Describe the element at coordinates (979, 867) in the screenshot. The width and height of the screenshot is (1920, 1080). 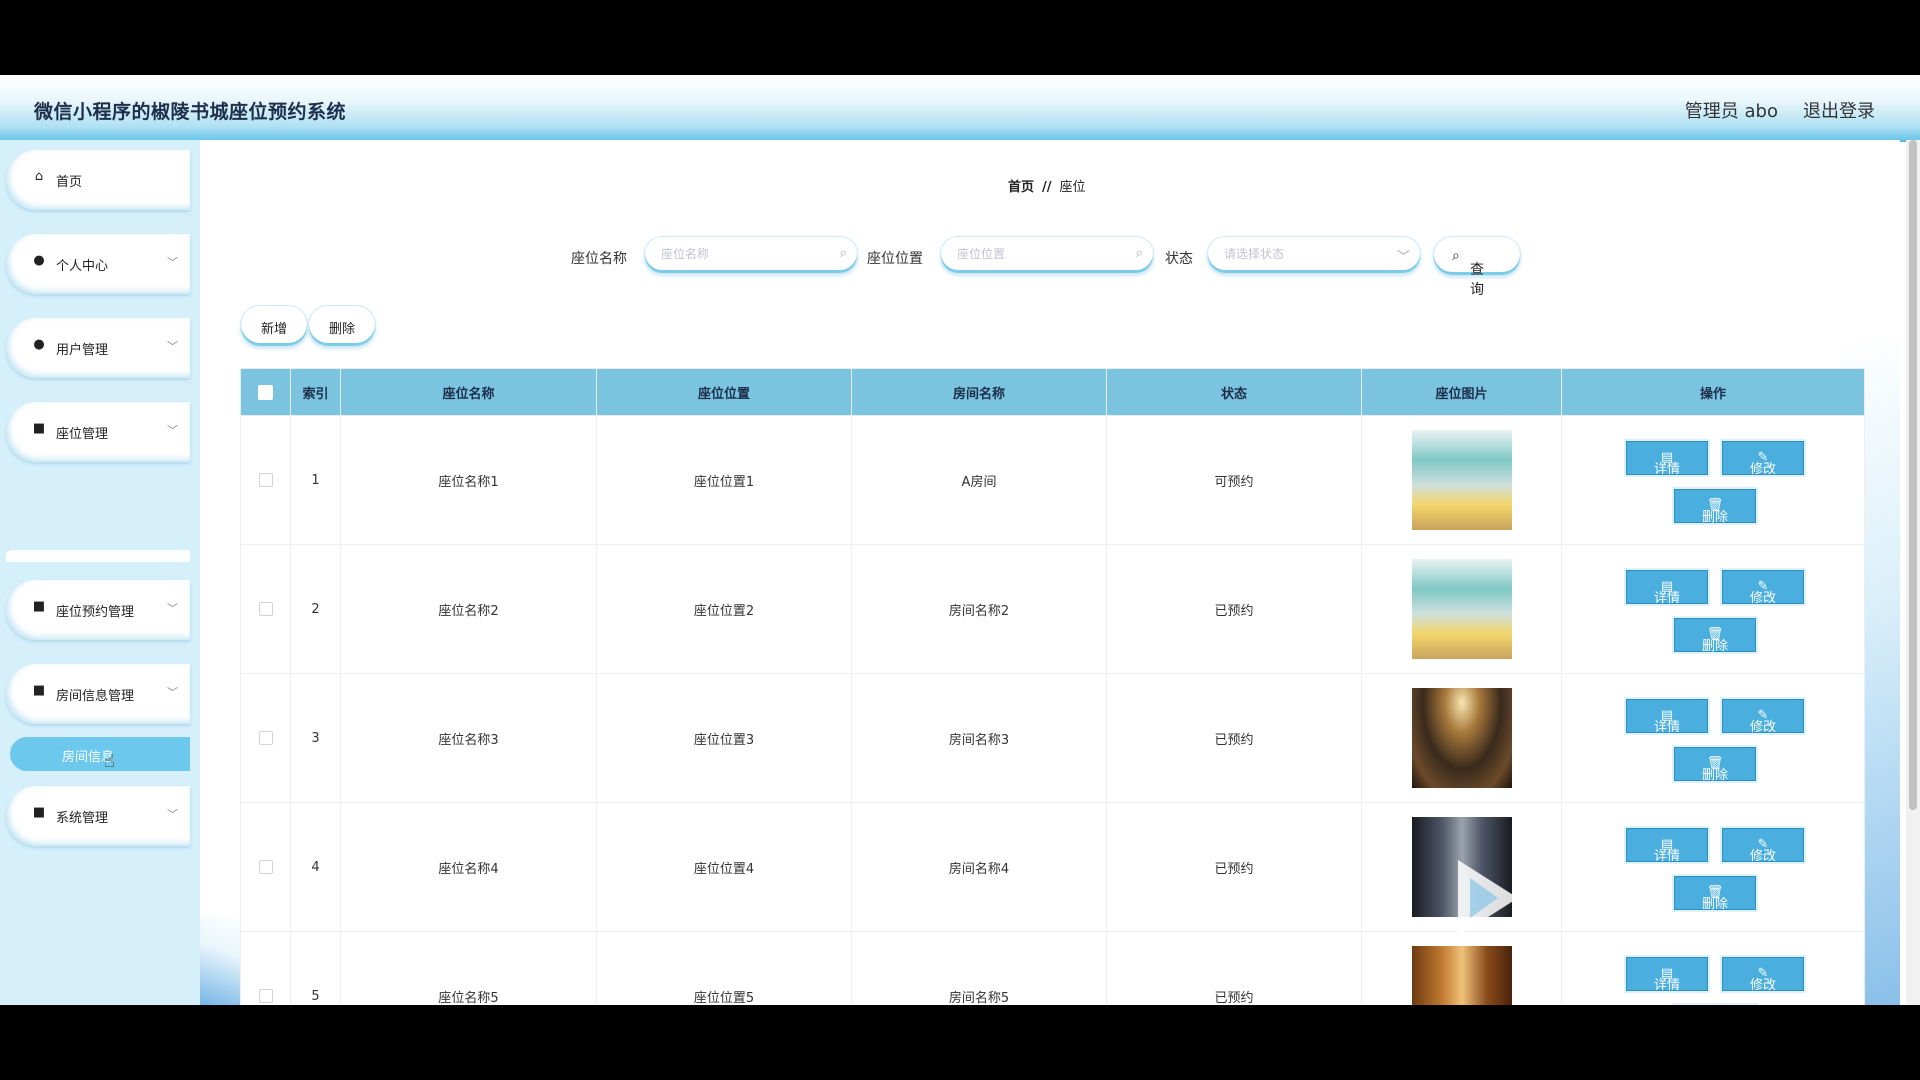
I see `room-name-cell: 房间名称4` at that location.